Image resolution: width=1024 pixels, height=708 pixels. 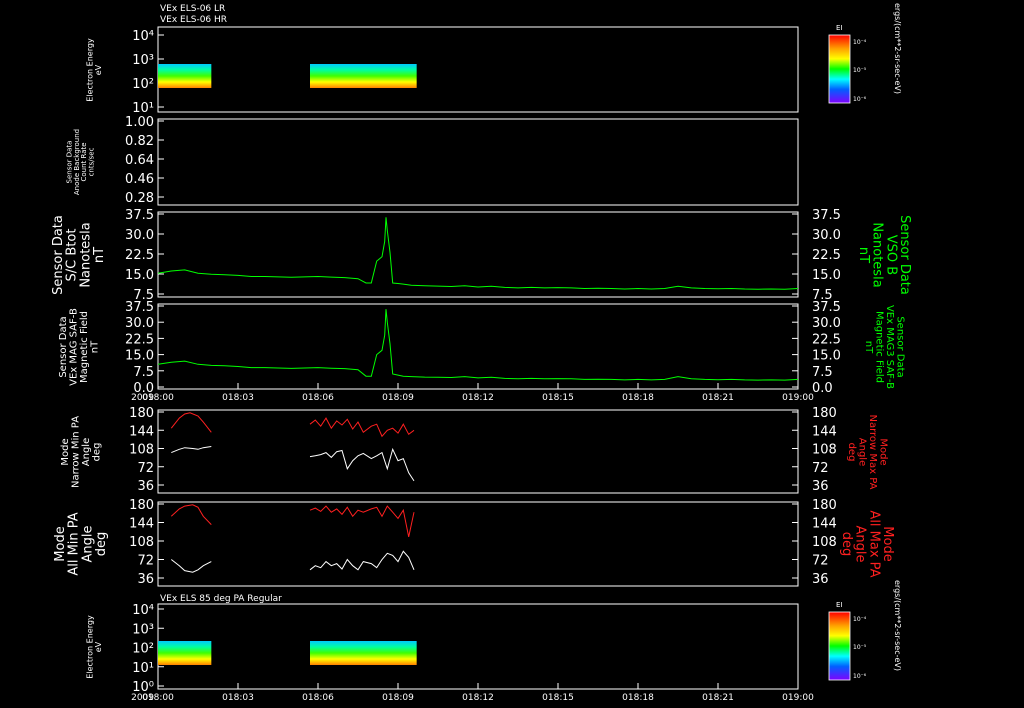 What do you see at coordinates (145, 561) in the screenshot?
I see `ytick-label-5-3: 72` at bounding box center [145, 561].